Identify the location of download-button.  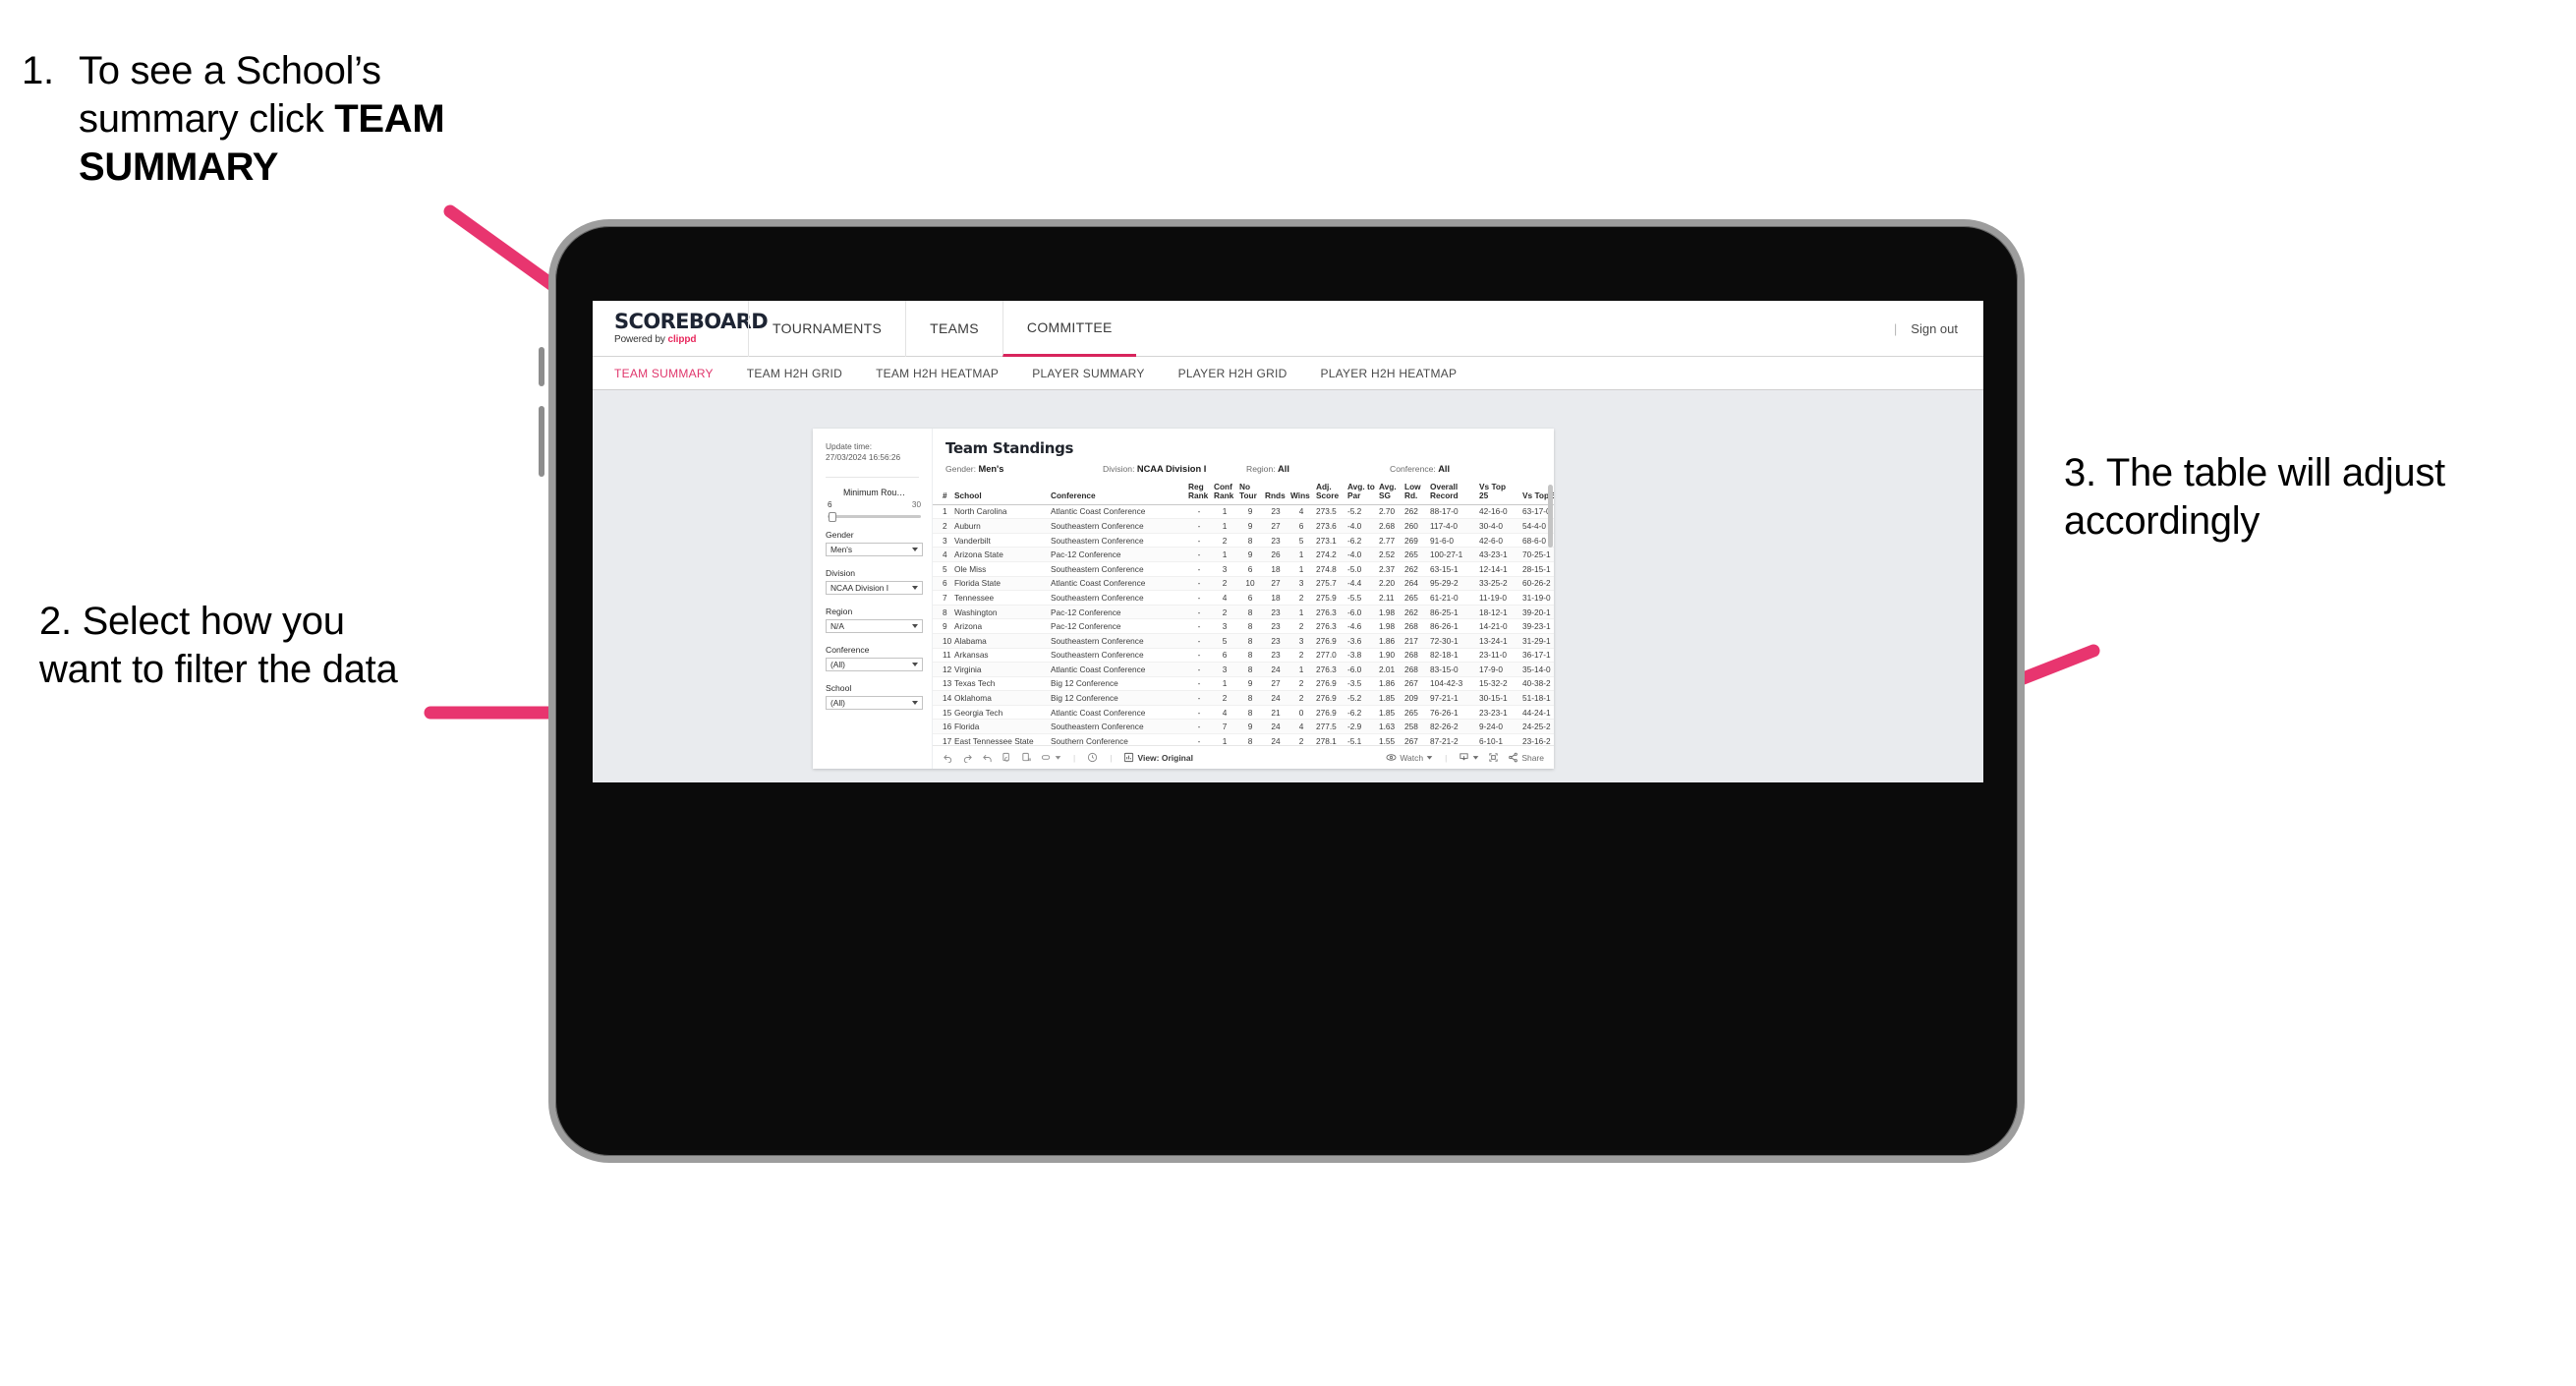
(1469, 757).